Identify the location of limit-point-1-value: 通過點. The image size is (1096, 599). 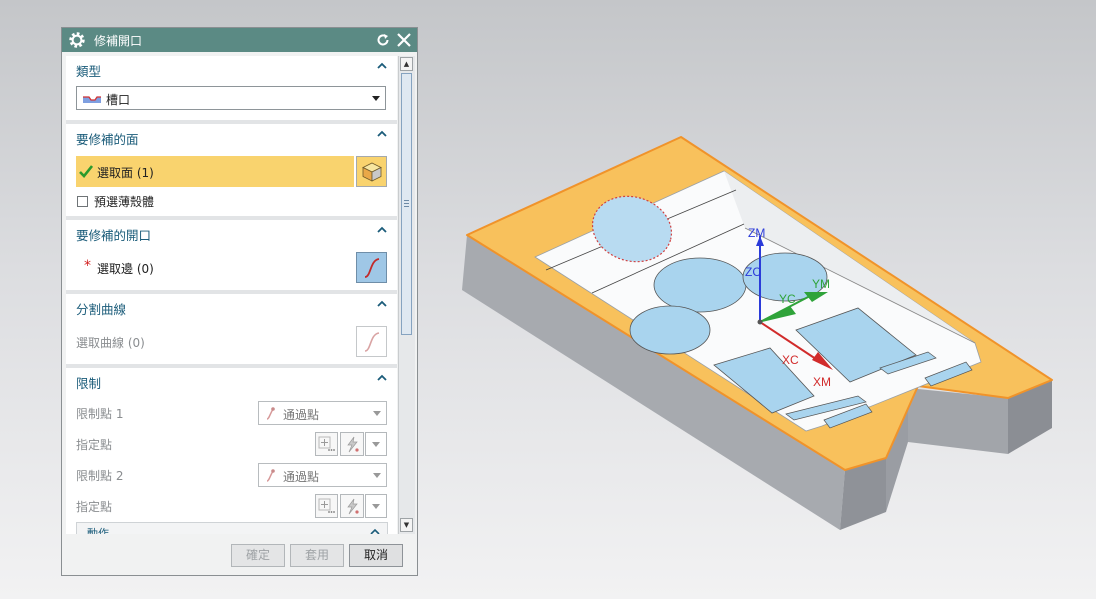
(301, 415).